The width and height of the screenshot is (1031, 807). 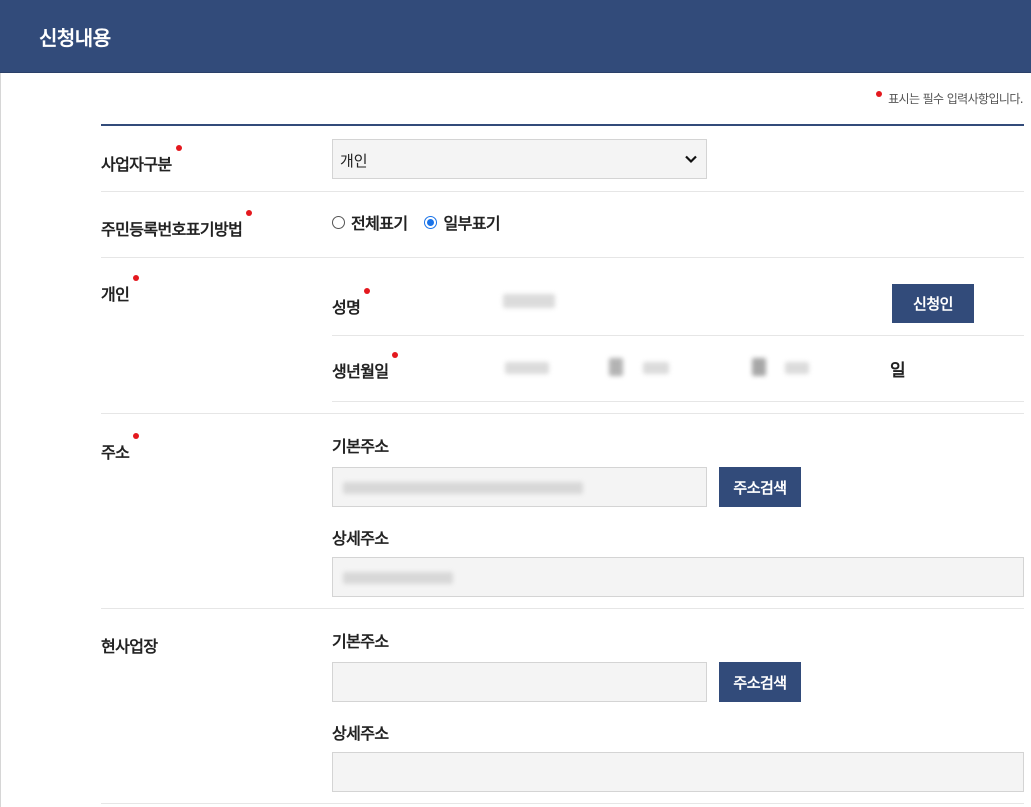 What do you see at coordinates (129, 646) in the screenshot?
I see `workplace-label: 현사업장` at bounding box center [129, 646].